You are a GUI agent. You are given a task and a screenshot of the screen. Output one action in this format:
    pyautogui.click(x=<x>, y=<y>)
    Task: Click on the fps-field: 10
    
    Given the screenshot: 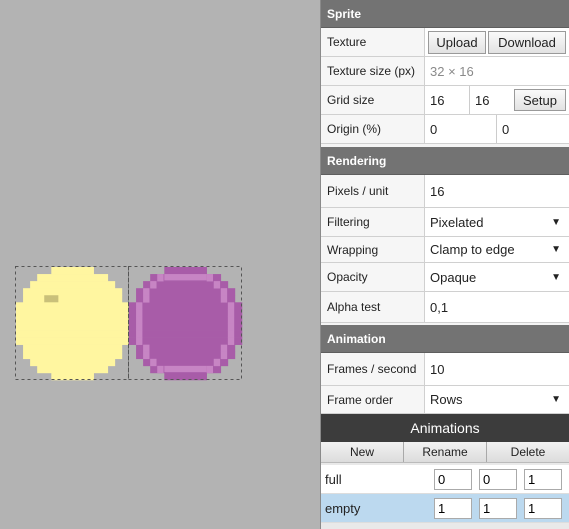 What is the action you would take?
    pyautogui.click(x=434, y=369)
    